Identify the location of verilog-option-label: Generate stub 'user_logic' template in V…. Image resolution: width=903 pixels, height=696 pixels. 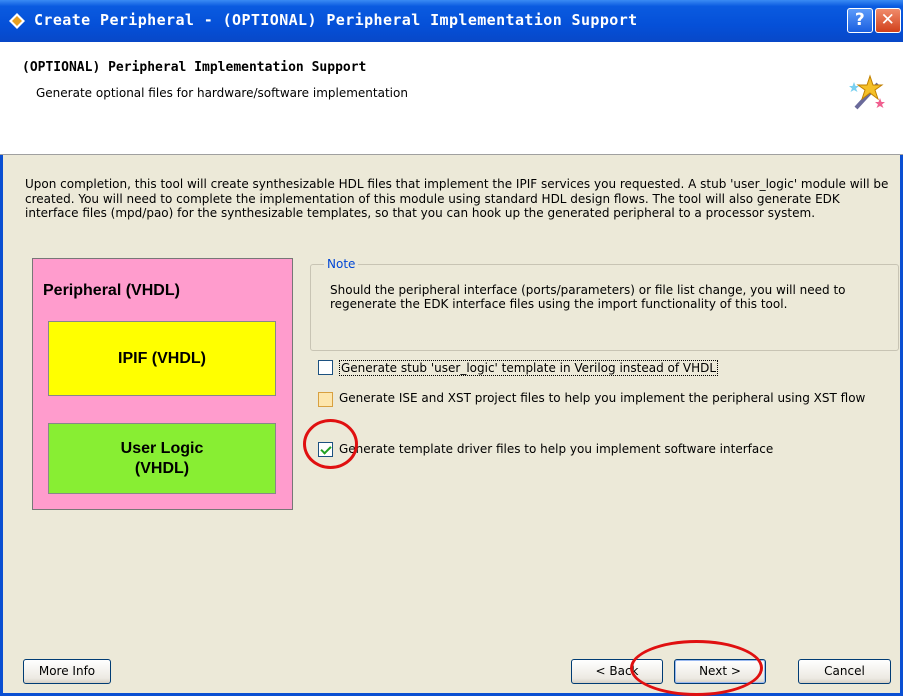
(529, 368).